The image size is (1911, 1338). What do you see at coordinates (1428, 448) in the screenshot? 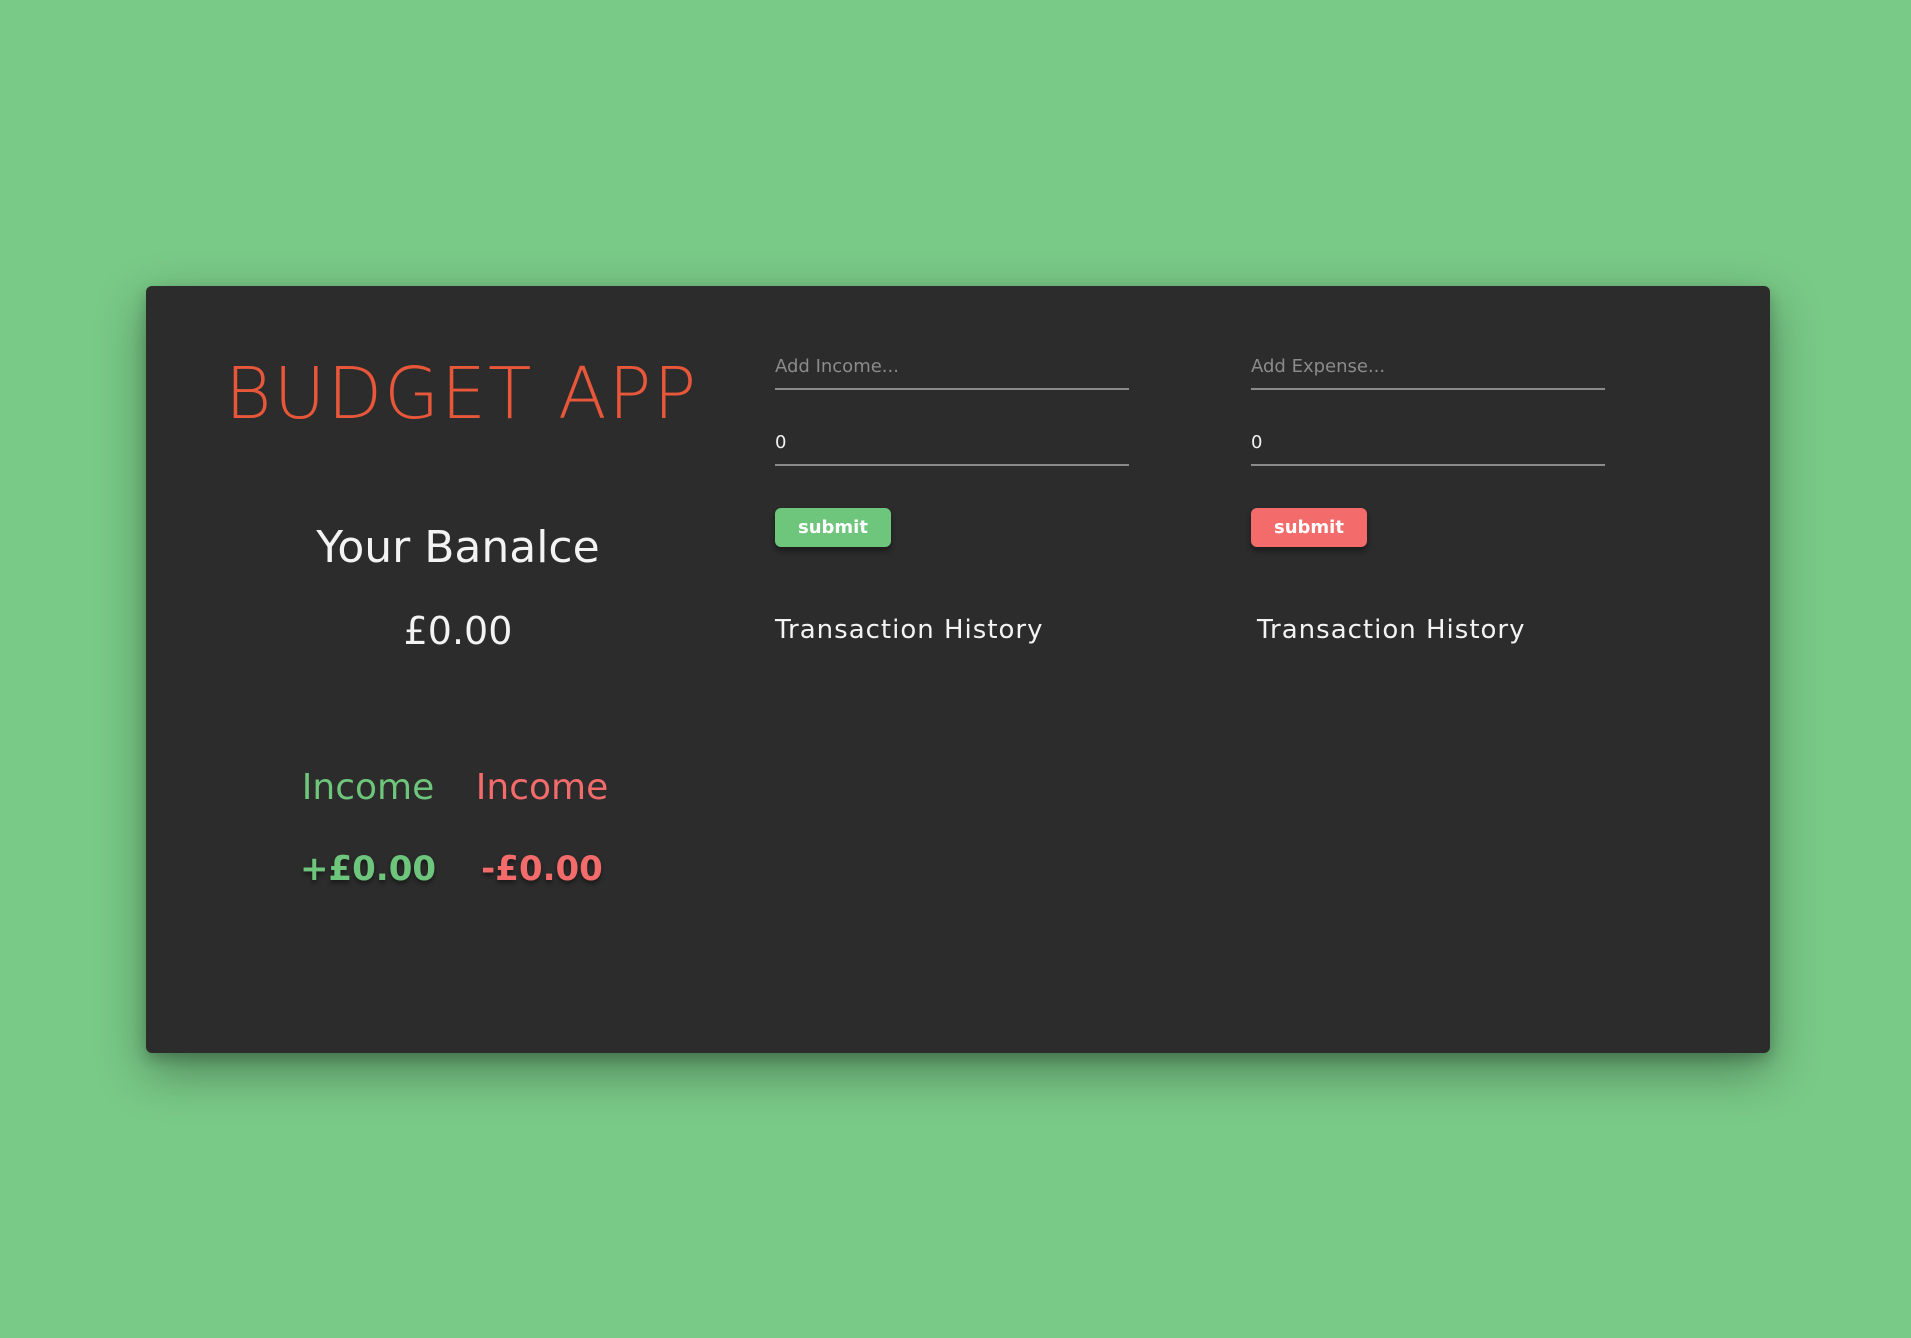
I see `expense-amount-input` at bounding box center [1428, 448].